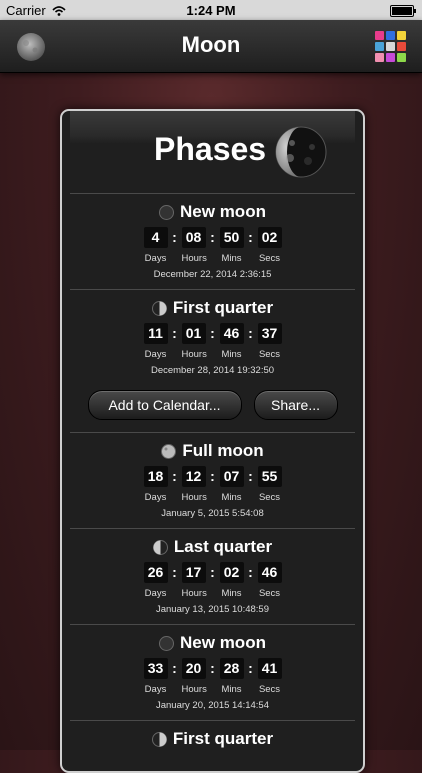  What do you see at coordinates (269, 237) in the screenshot?
I see `secs-value: 02` at bounding box center [269, 237].